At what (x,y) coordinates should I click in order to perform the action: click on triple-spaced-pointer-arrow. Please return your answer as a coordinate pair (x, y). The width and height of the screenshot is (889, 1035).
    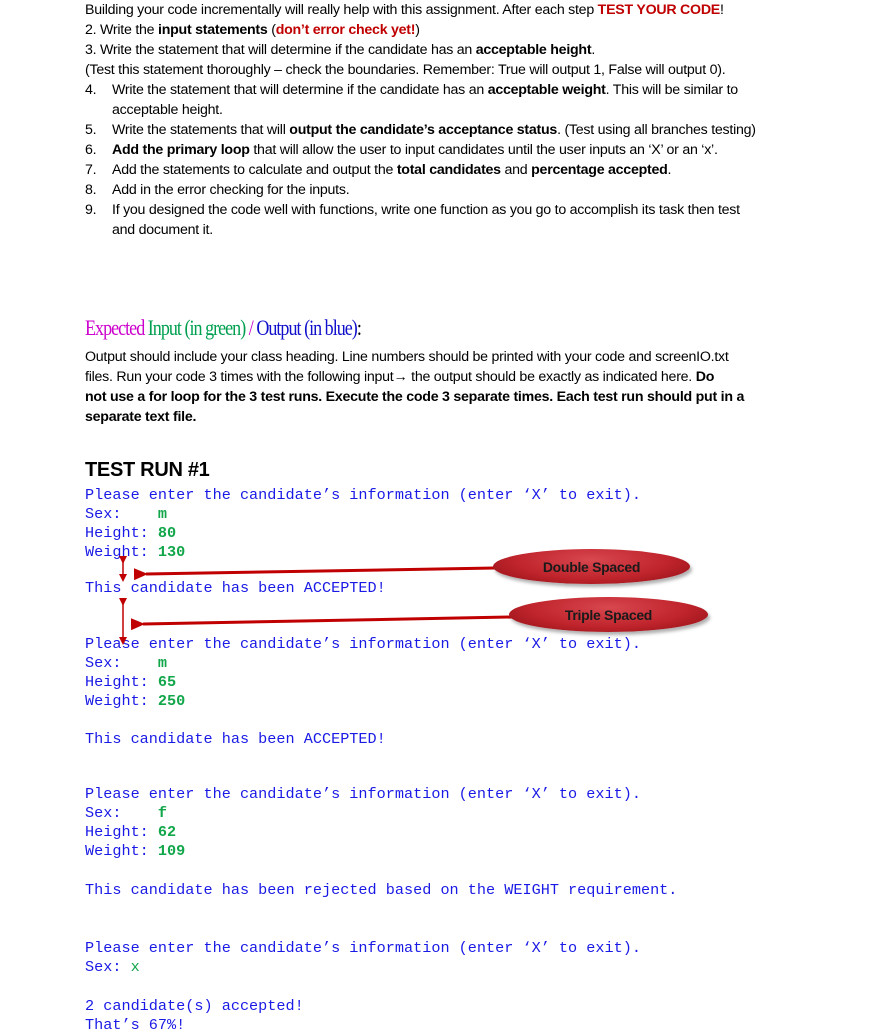
    Looking at the image, I should click on (321, 623).